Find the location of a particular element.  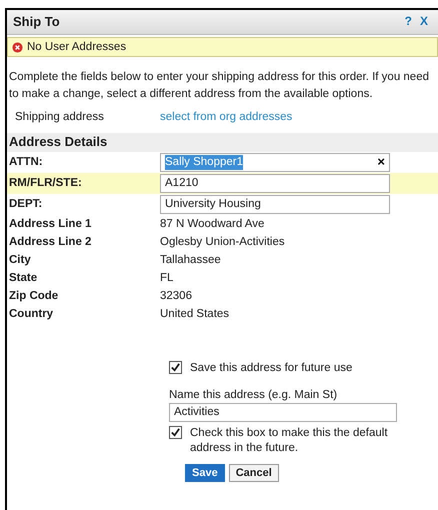

help-button: ? is located at coordinates (408, 22).